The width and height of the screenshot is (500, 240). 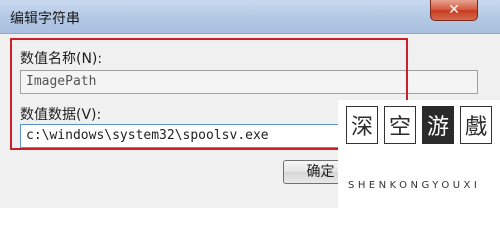 What do you see at coordinates (45, 19) in the screenshot?
I see `dialog-title: 编辑字符串` at bounding box center [45, 19].